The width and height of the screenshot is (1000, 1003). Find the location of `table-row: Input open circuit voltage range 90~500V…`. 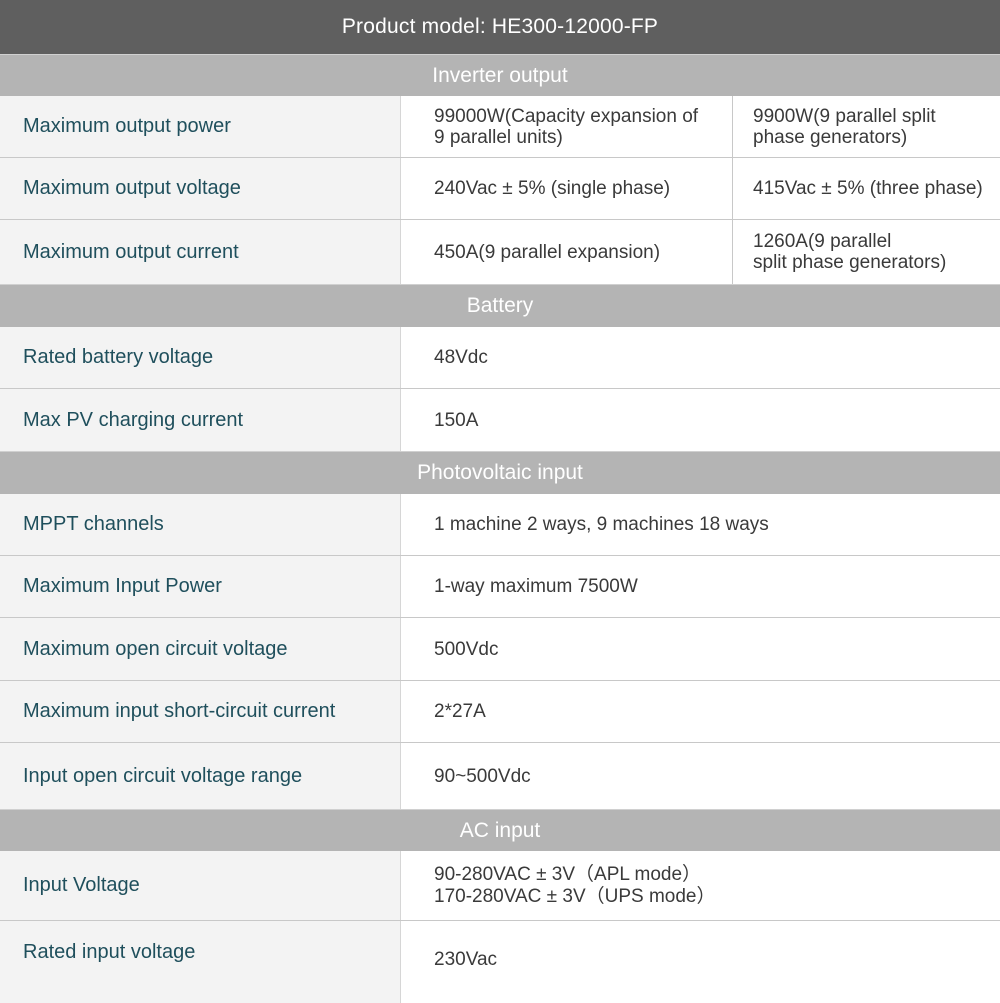

table-row: Input open circuit voltage range 90~500V… is located at coordinates (500, 776).